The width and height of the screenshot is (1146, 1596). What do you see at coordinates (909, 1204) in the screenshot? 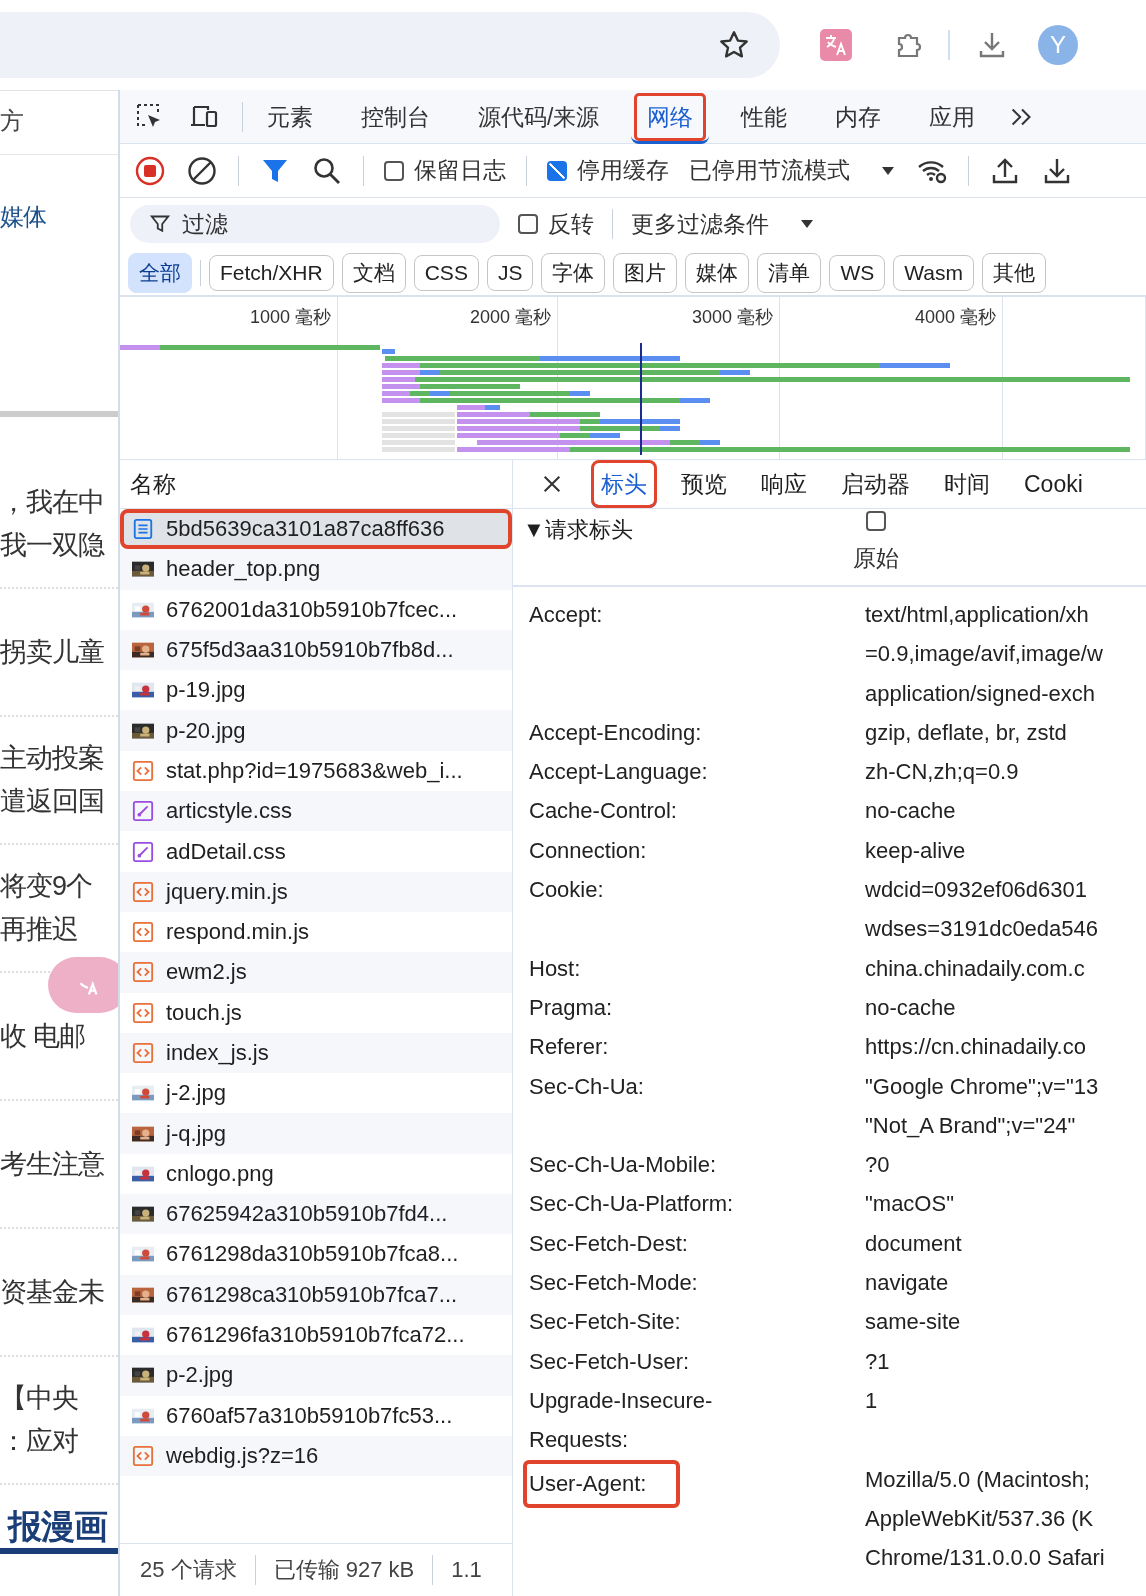
I see `header-value: "macOS"` at bounding box center [909, 1204].